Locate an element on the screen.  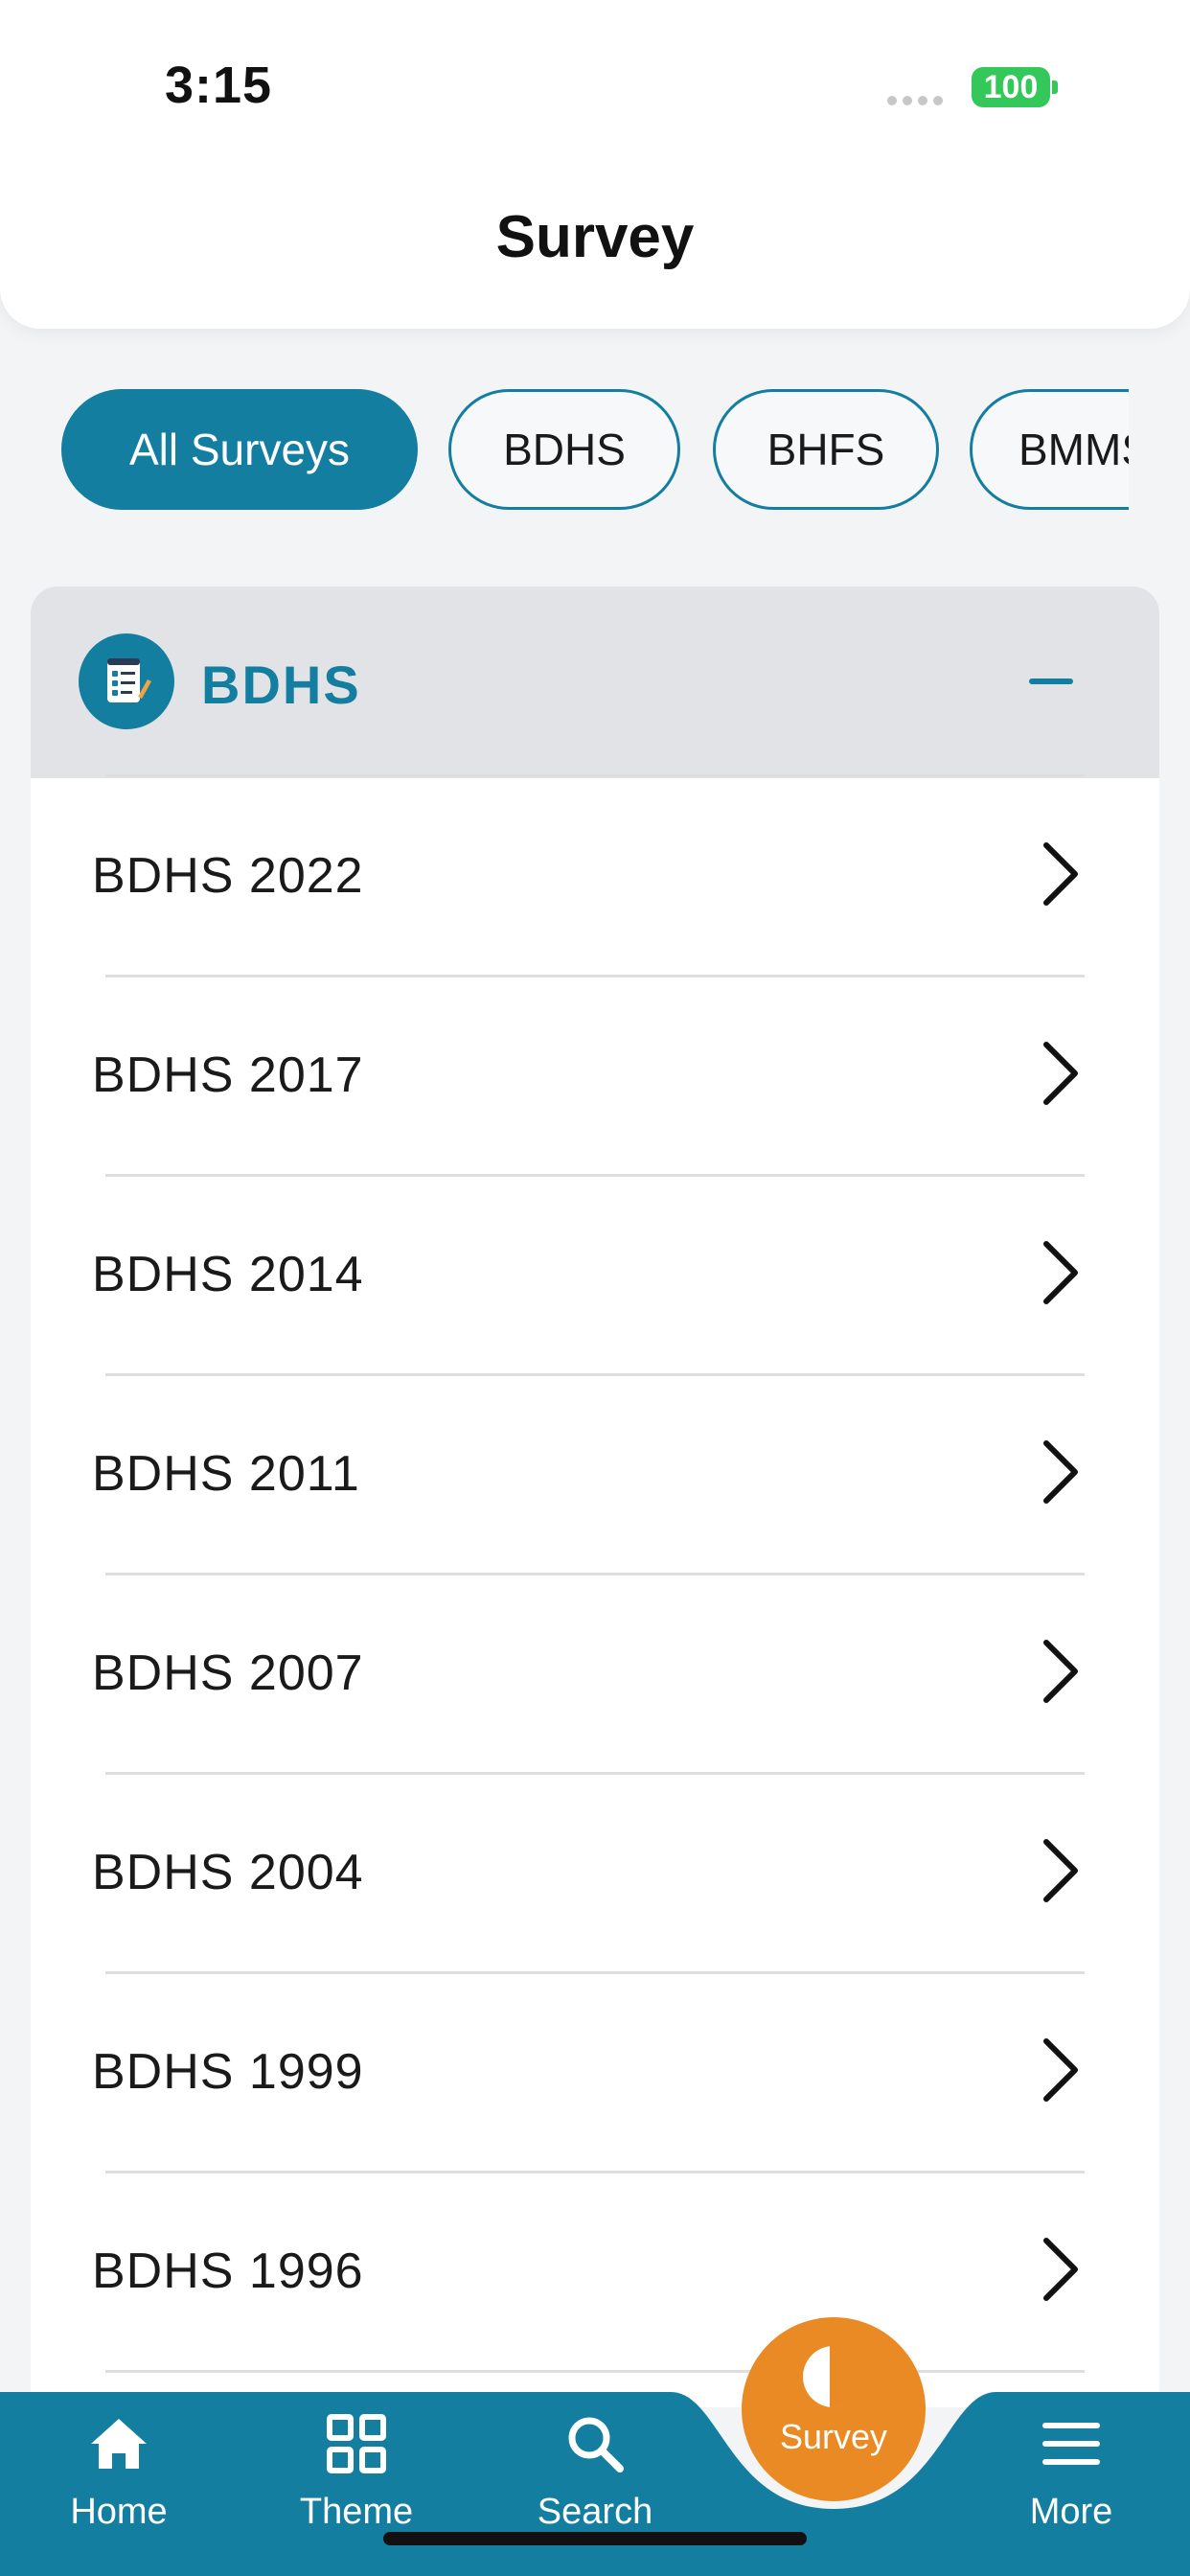
chip-bdhs: BDHS is located at coordinates (564, 449).